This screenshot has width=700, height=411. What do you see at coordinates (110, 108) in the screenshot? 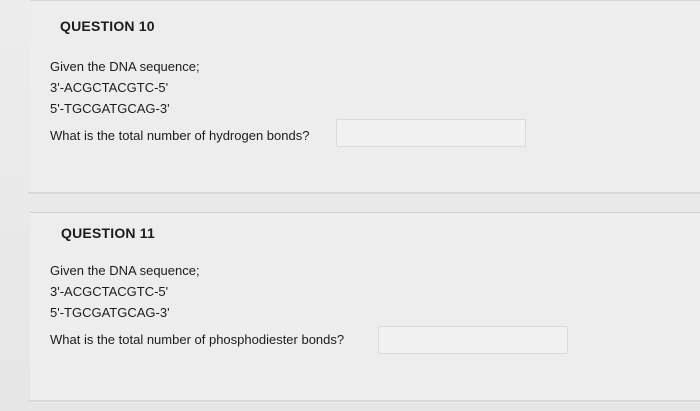
I see `question-10-strand-2: 5'-TGCGATGCAG-3'` at bounding box center [110, 108].